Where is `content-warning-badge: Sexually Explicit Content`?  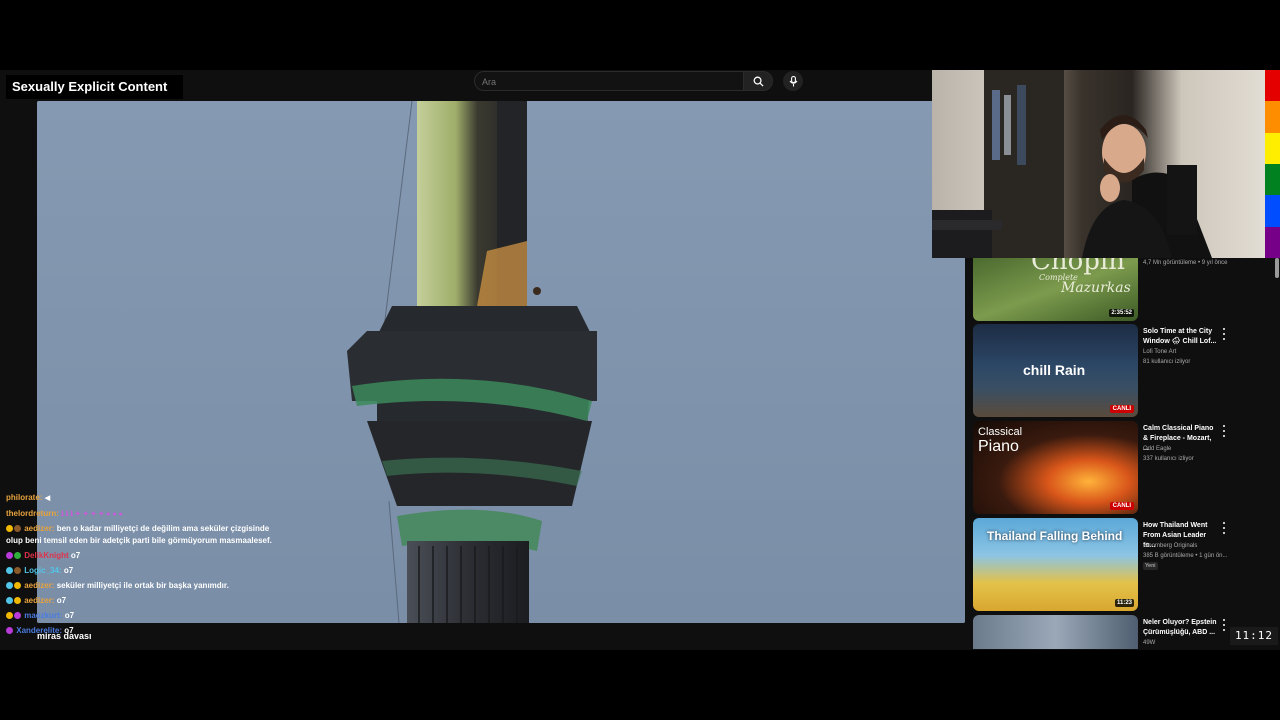
content-warning-badge: Sexually Explicit Content is located at coordinates (94, 87).